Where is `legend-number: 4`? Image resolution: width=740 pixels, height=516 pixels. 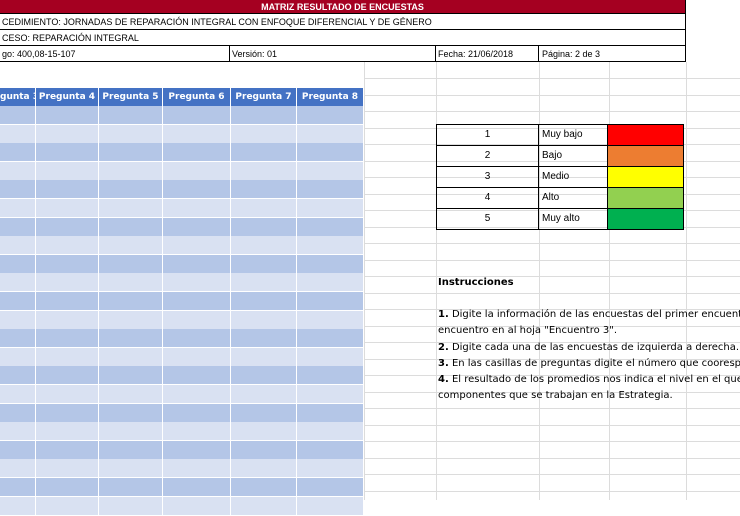
legend-number: 4 is located at coordinates (487, 198).